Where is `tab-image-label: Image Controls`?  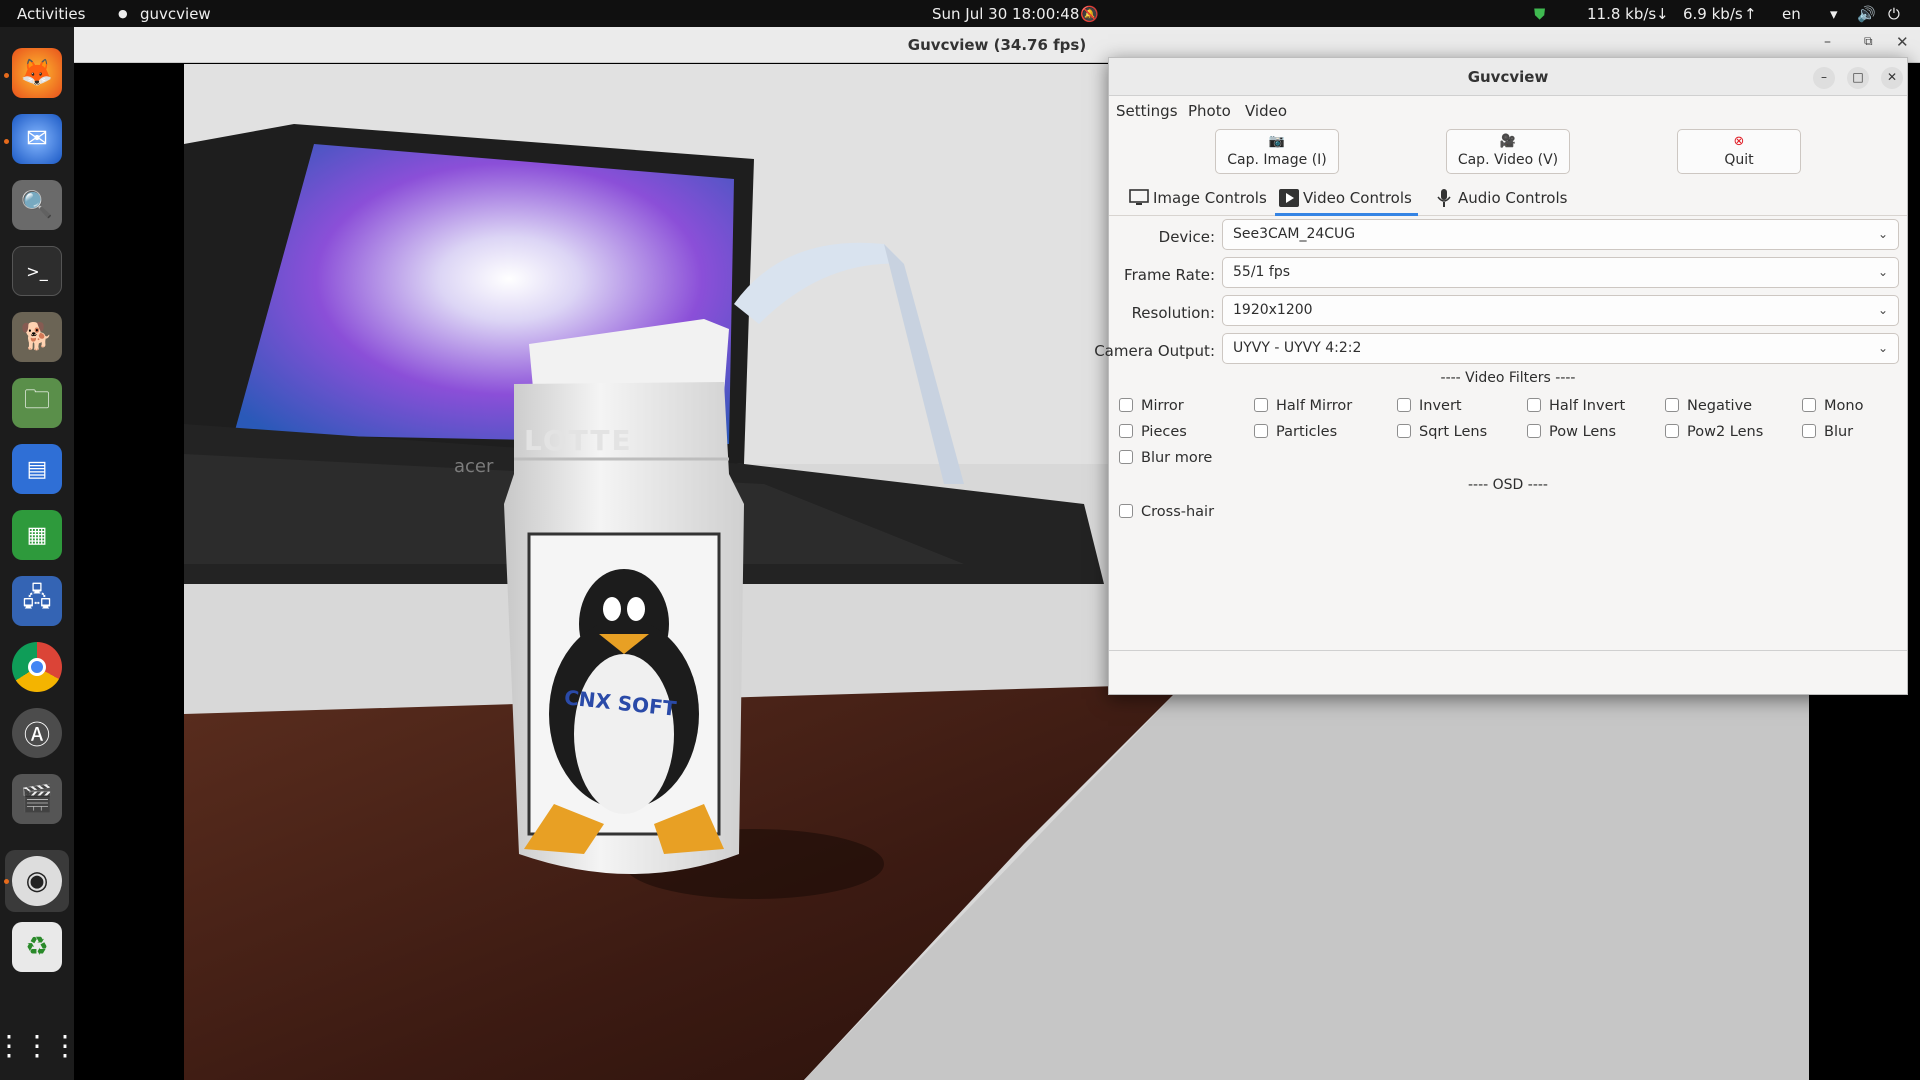
tab-image-label: Image Controls is located at coordinates (1210, 198).